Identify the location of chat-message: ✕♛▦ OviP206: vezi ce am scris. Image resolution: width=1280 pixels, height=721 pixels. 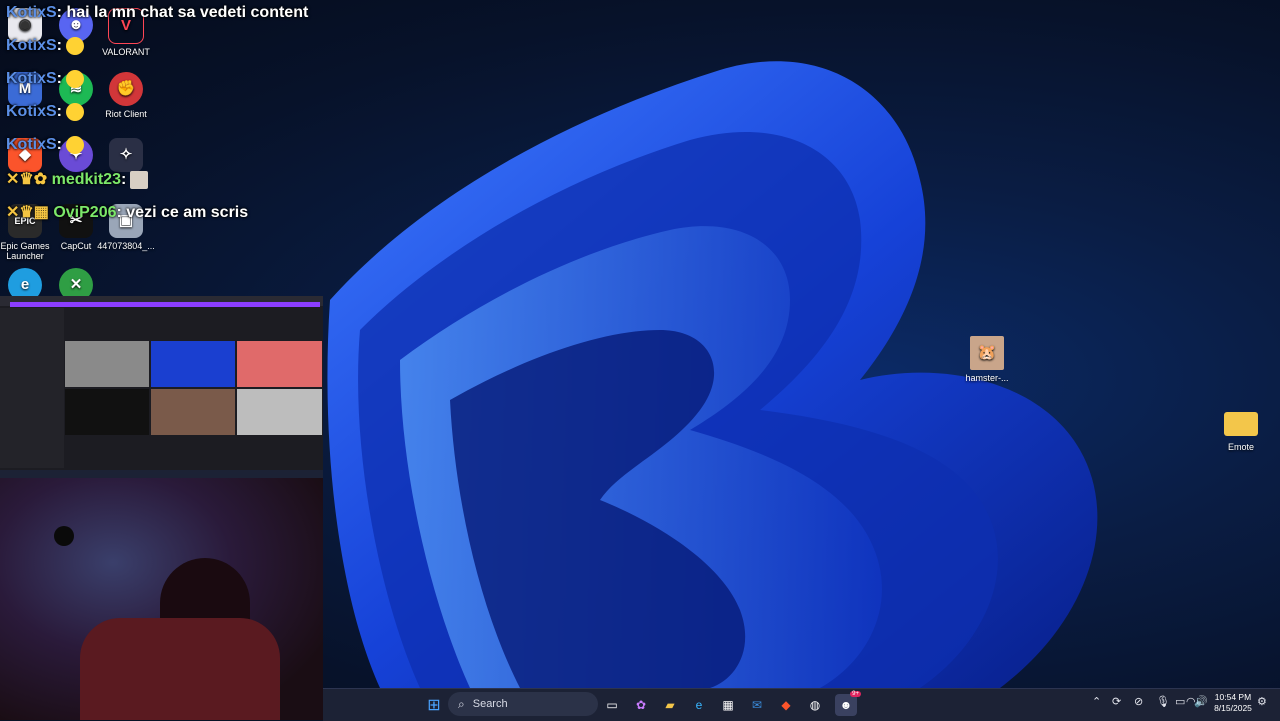
(127, 212).